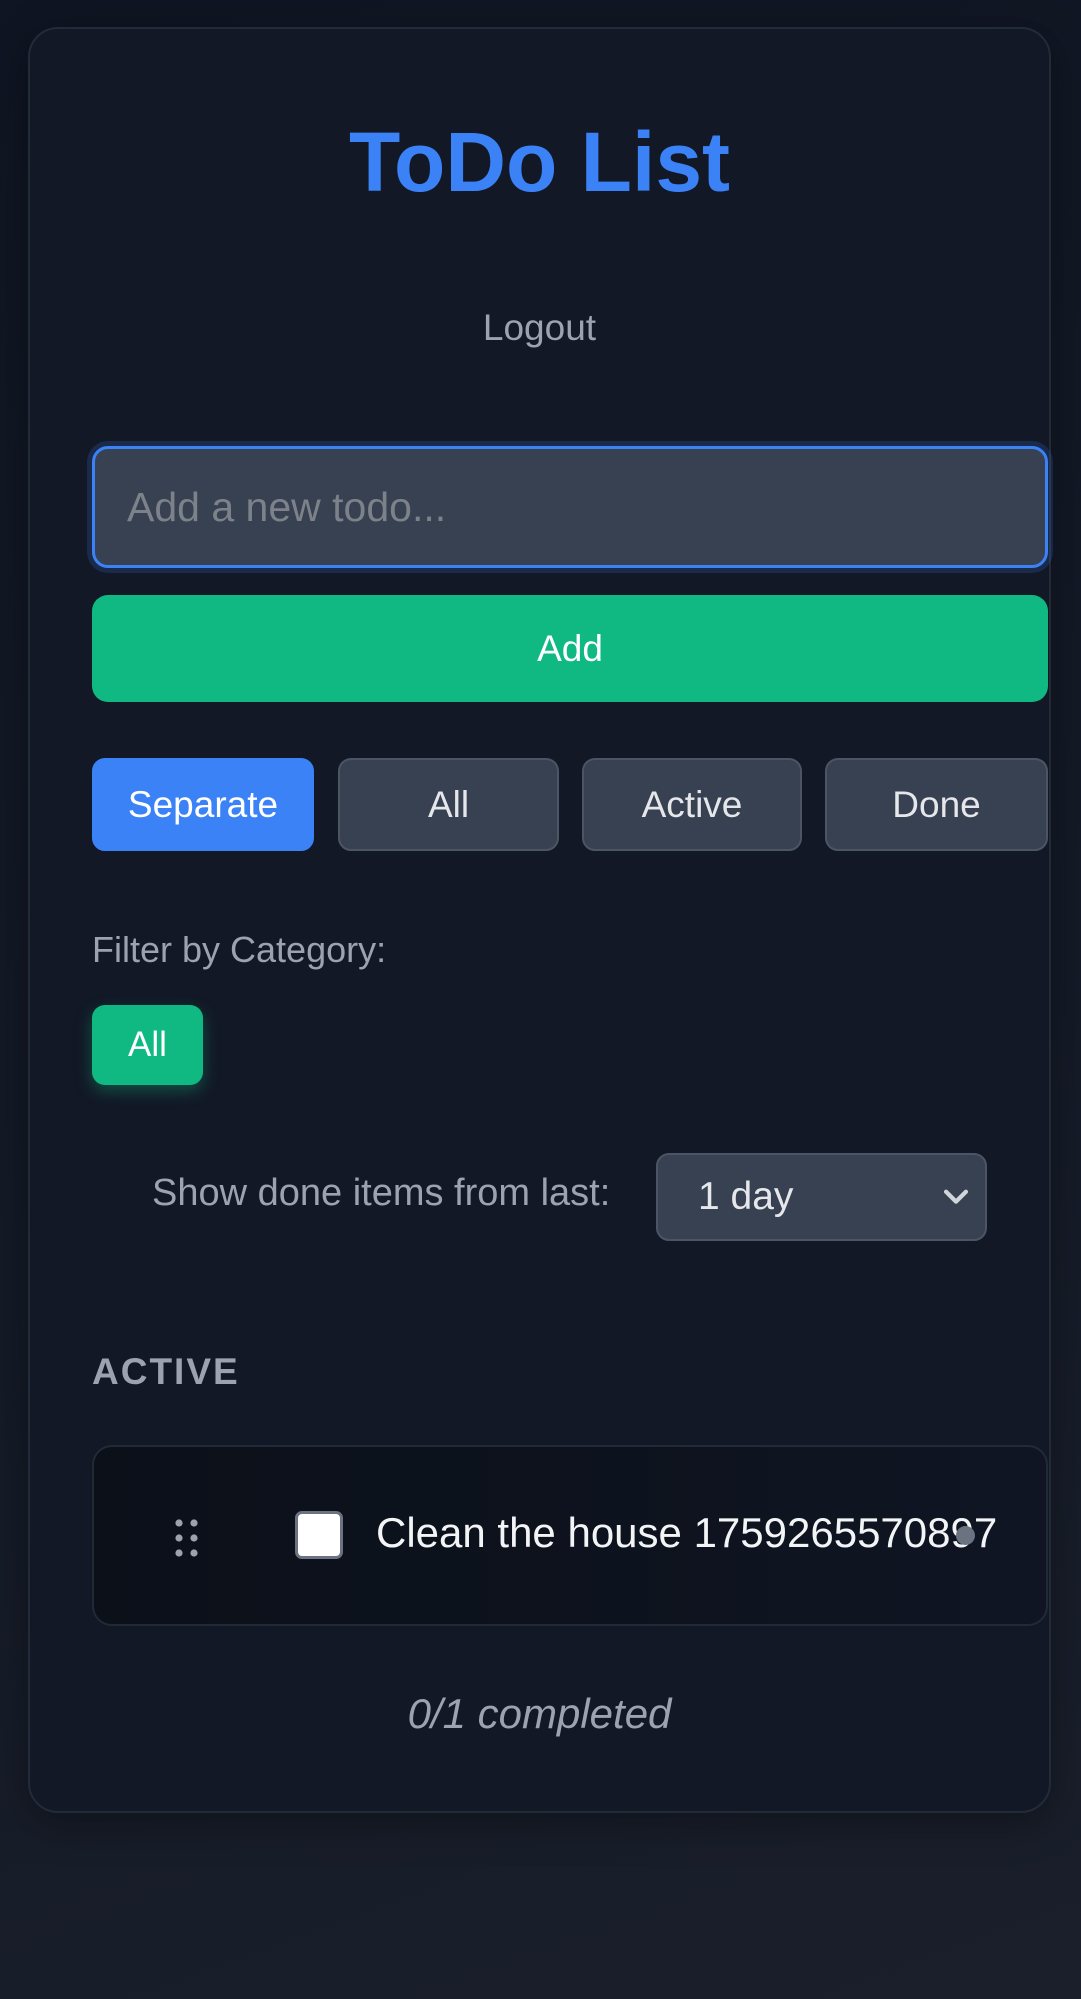 Image resolution: width=1081 pixels, height=1999 pixels. I want to click on tab-separate: Separate, so click(203, 804).